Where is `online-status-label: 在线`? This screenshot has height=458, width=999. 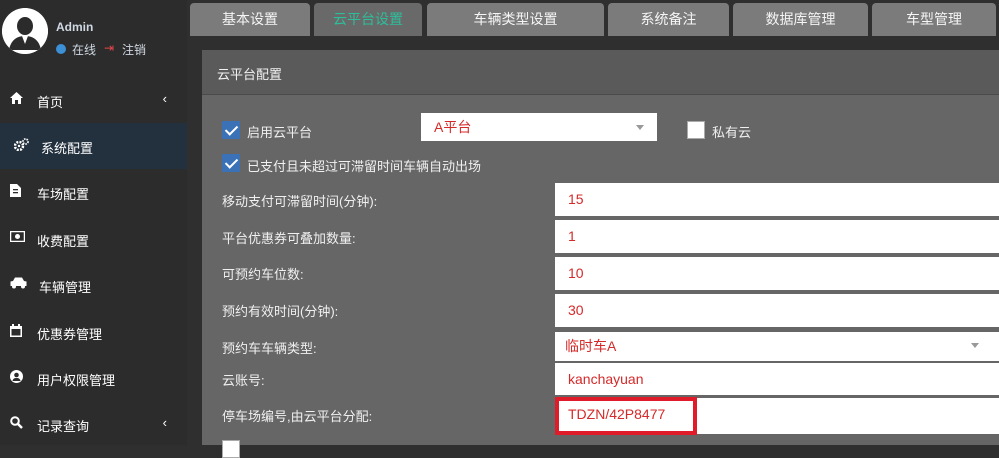
online-status-label: 在线 is located at coordinates (84, 50).